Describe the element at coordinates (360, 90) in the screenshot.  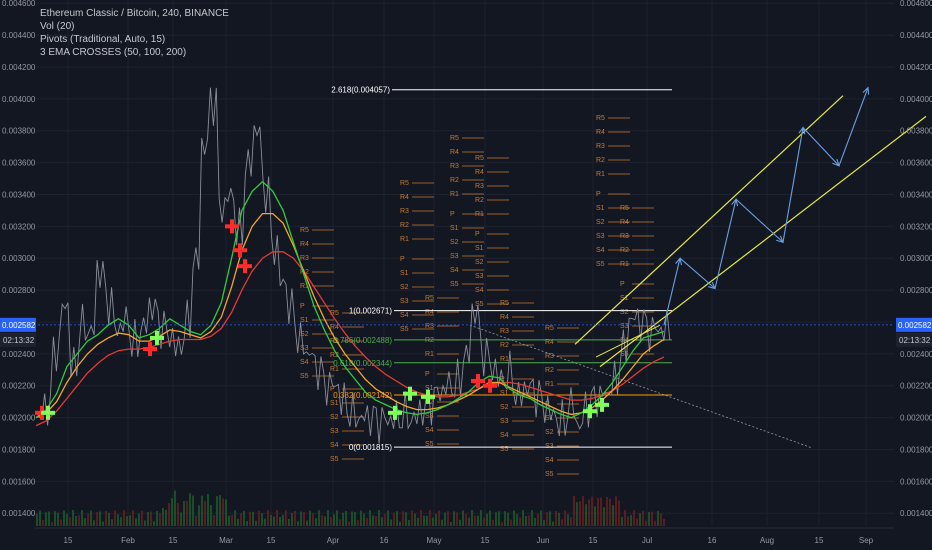
I see `fib-label: 2.618(0.004057)` at that location.